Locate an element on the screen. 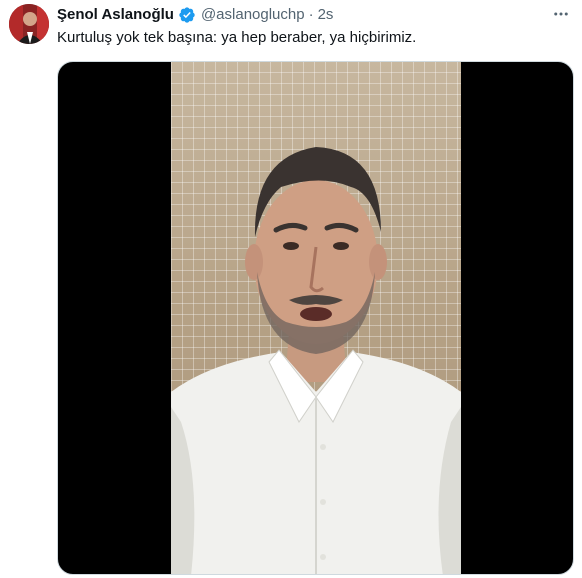  tweet-timestamp: 2s is located at coordinates (326, 15).